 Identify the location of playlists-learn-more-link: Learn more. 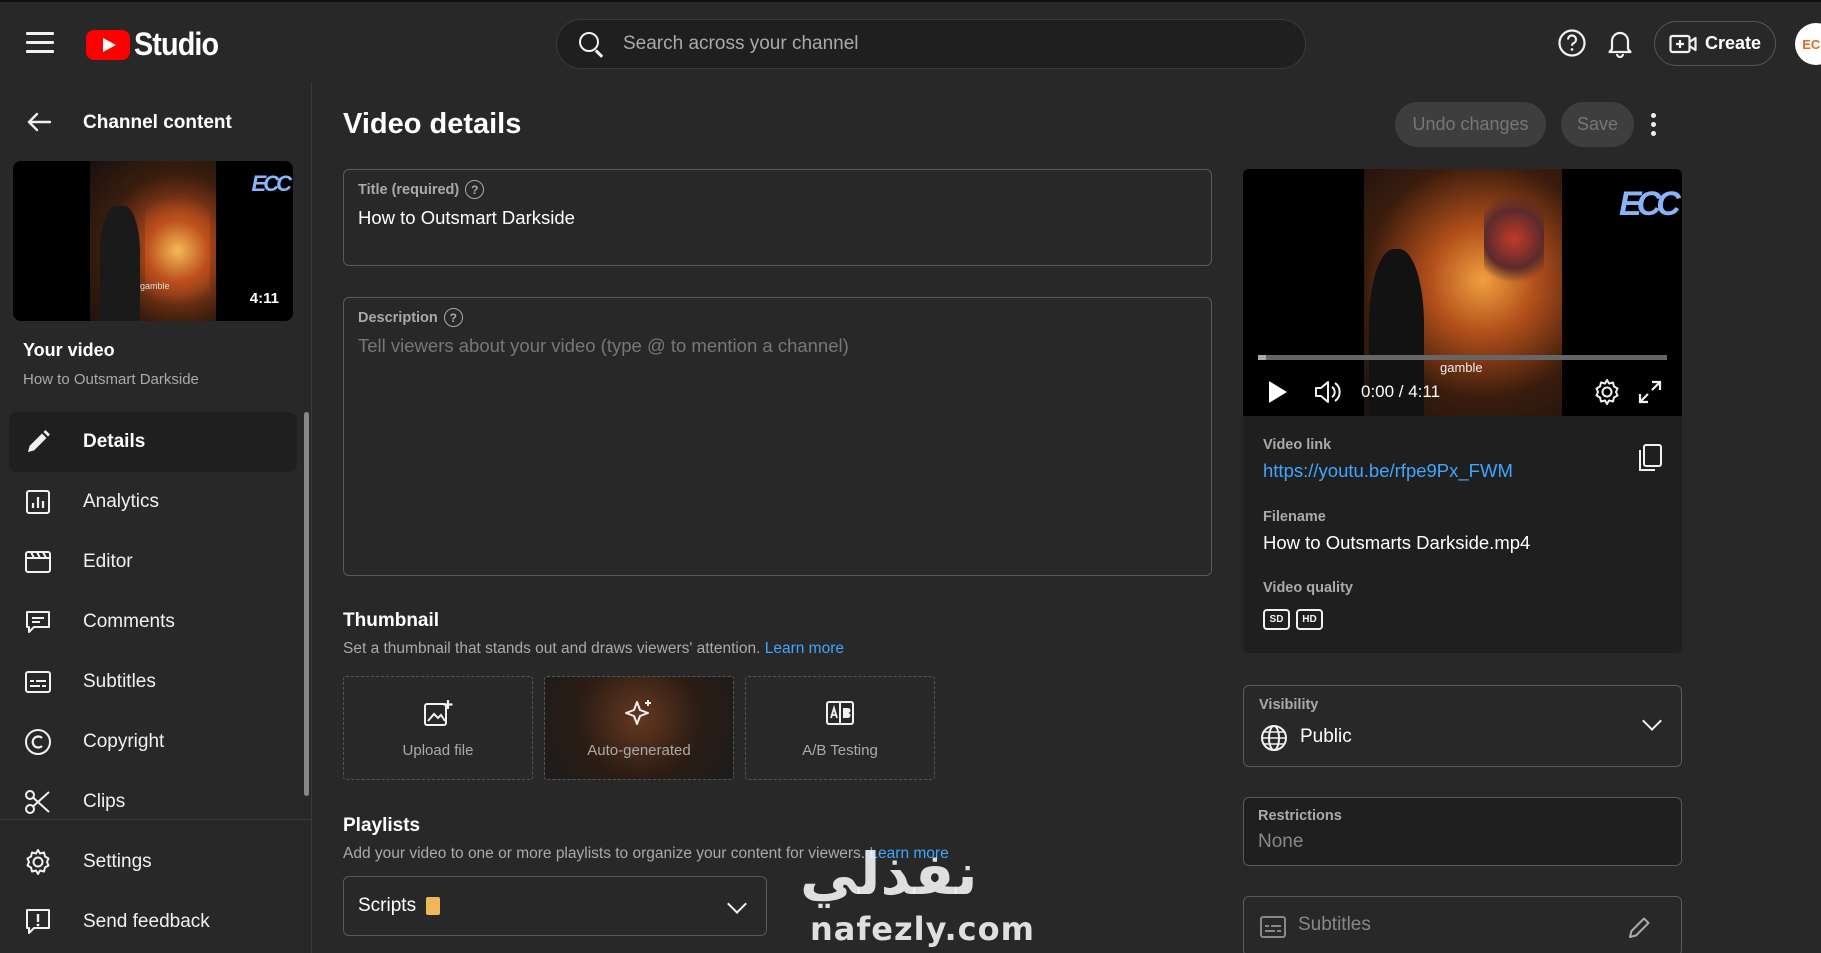
(908, 853).